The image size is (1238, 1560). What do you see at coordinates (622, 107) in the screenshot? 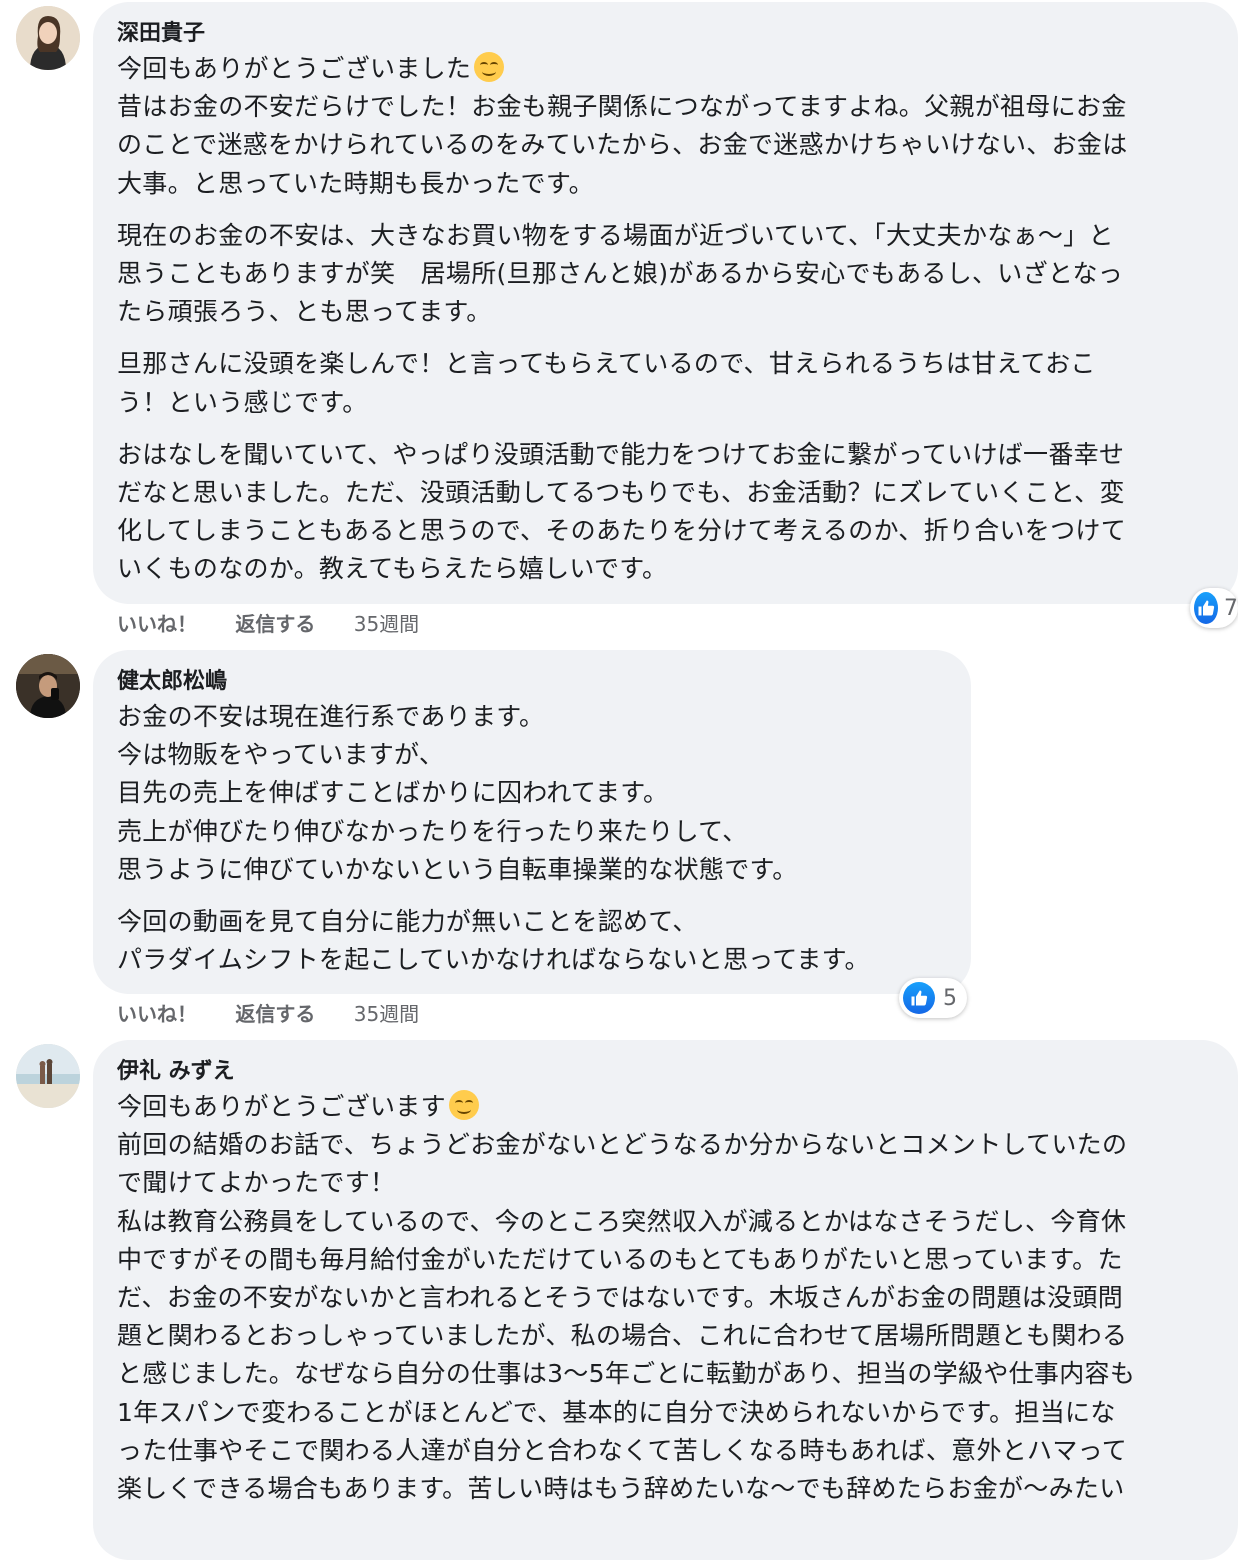
I see `comment-line: 昔はお金の不安だらけでした！お金も親子関係につながってますよね。父親が祖母にお金` at bounding box center [622, 107].